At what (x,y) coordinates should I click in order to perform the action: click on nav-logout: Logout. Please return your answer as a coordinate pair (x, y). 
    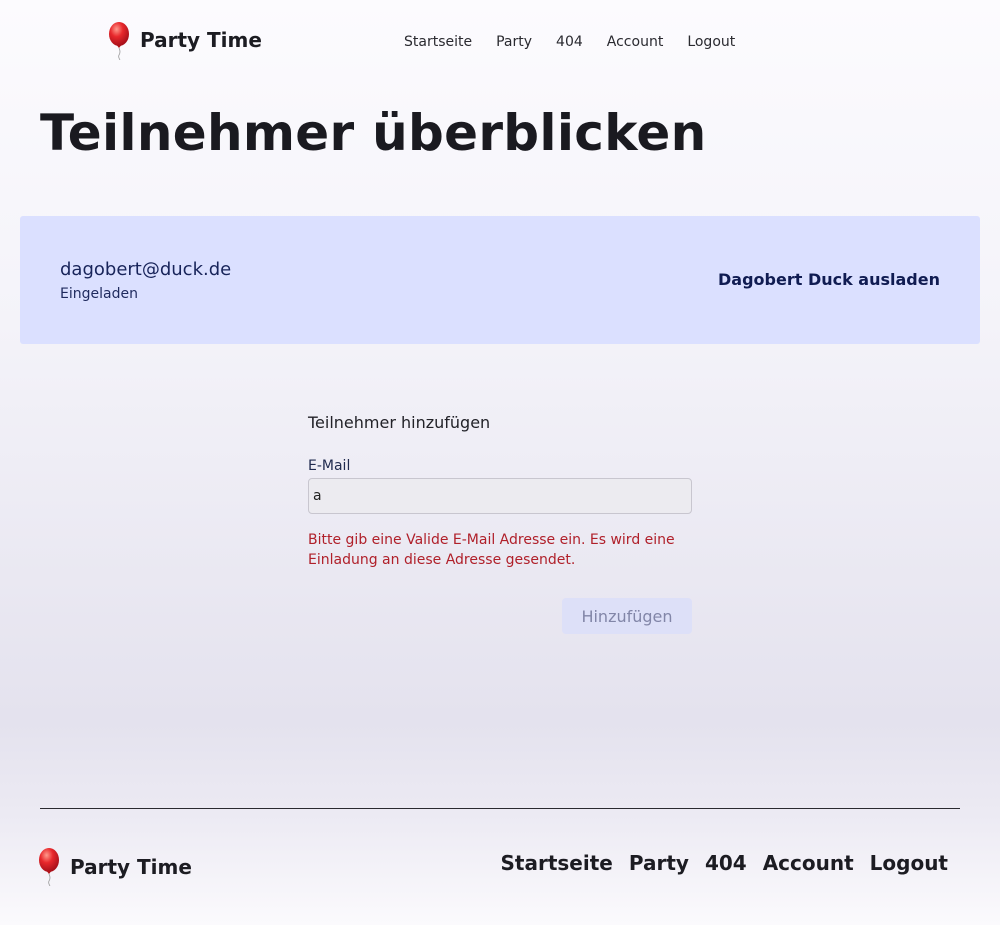
    Looking at the image, I should click on (711, 42).